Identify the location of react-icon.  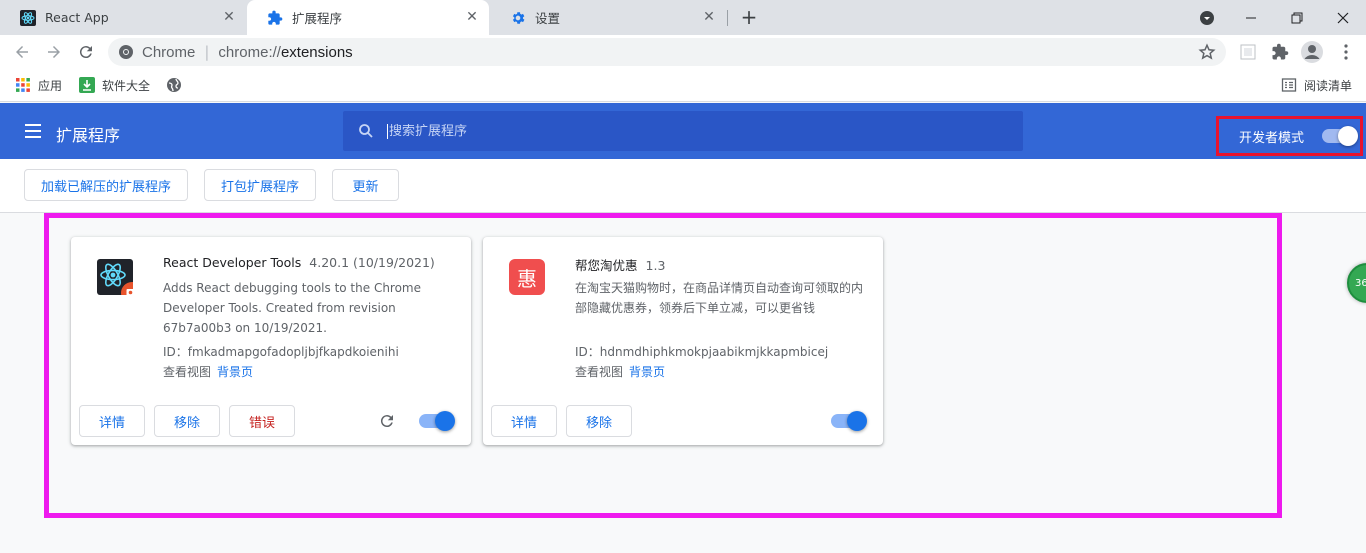
(28, 17).